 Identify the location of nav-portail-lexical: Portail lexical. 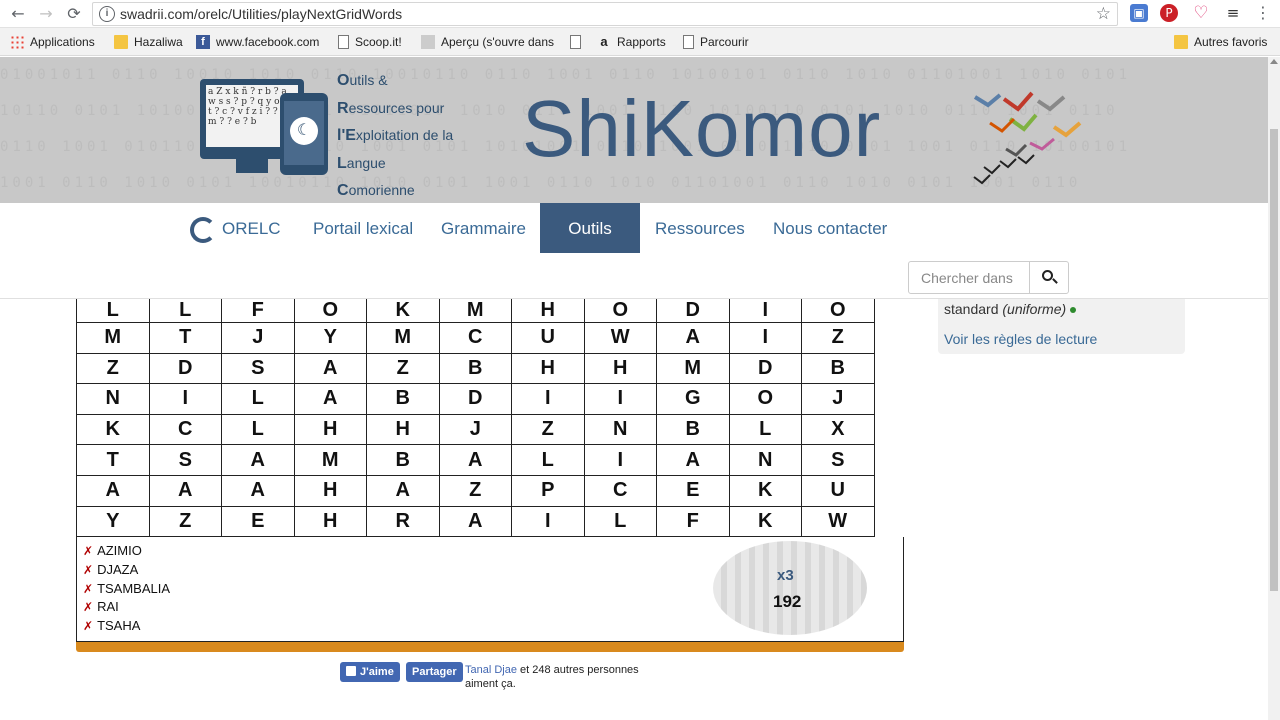
(363, 228).